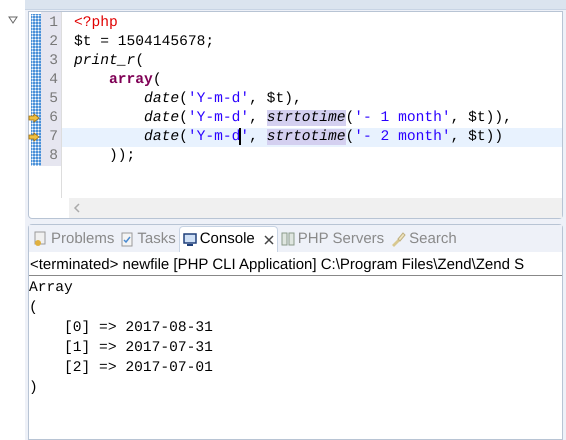  Describe the element at coordinates (138, 328) in the screenshot. I see `console-output-line: [0] => 2017-08-31` at that location.